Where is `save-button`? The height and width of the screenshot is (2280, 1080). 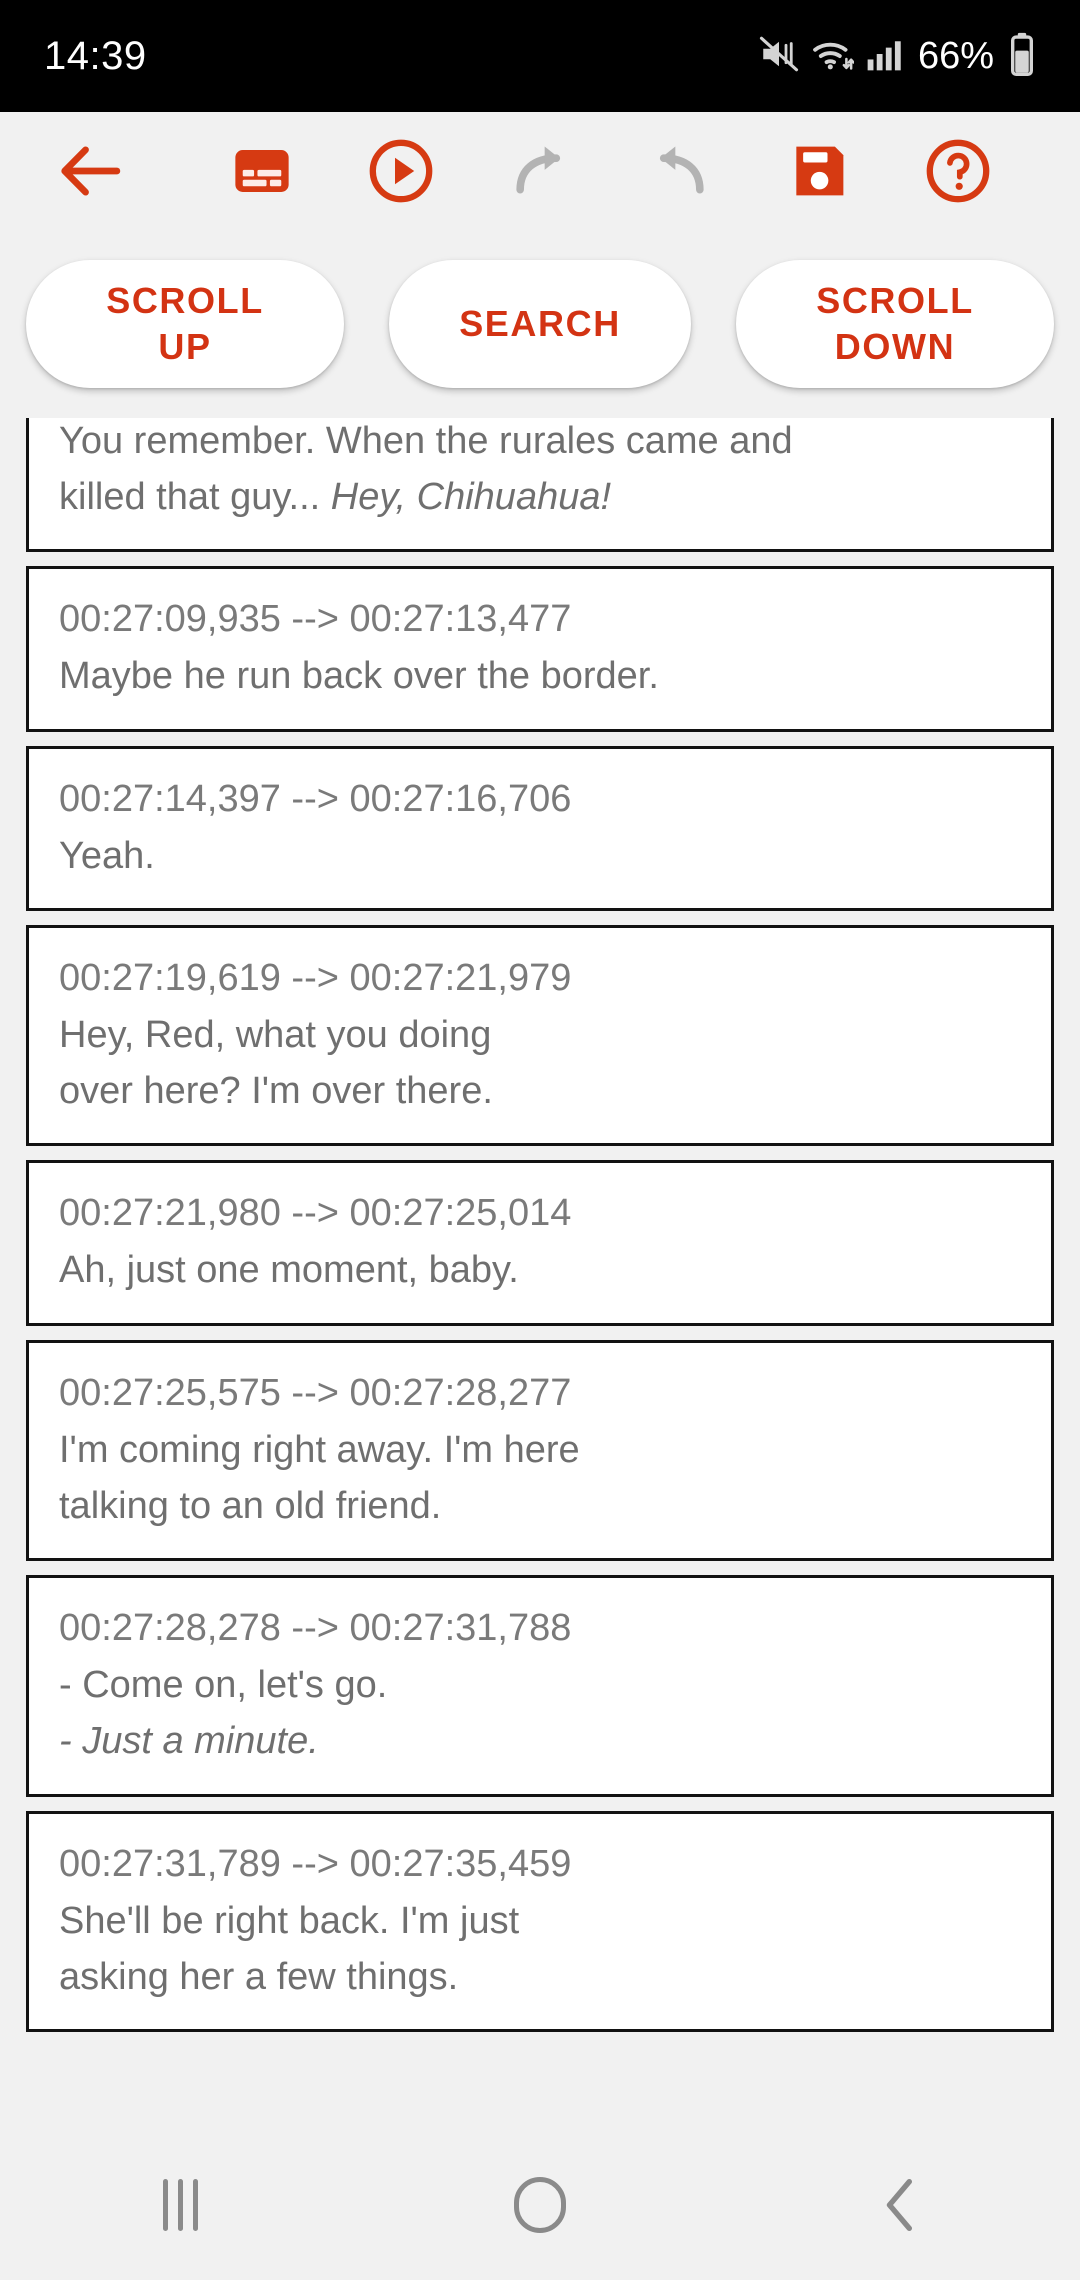 save-button is located at coordinates (818, 171).